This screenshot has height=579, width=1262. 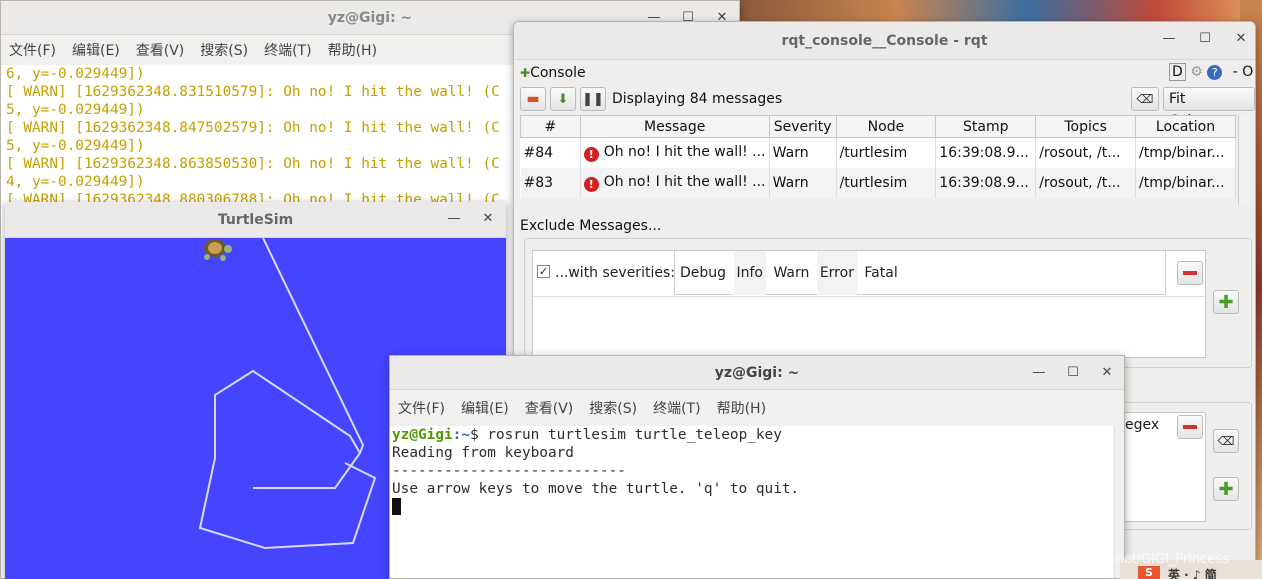 I want to click on column-header-location: Location, so click(x=1185, y=126).